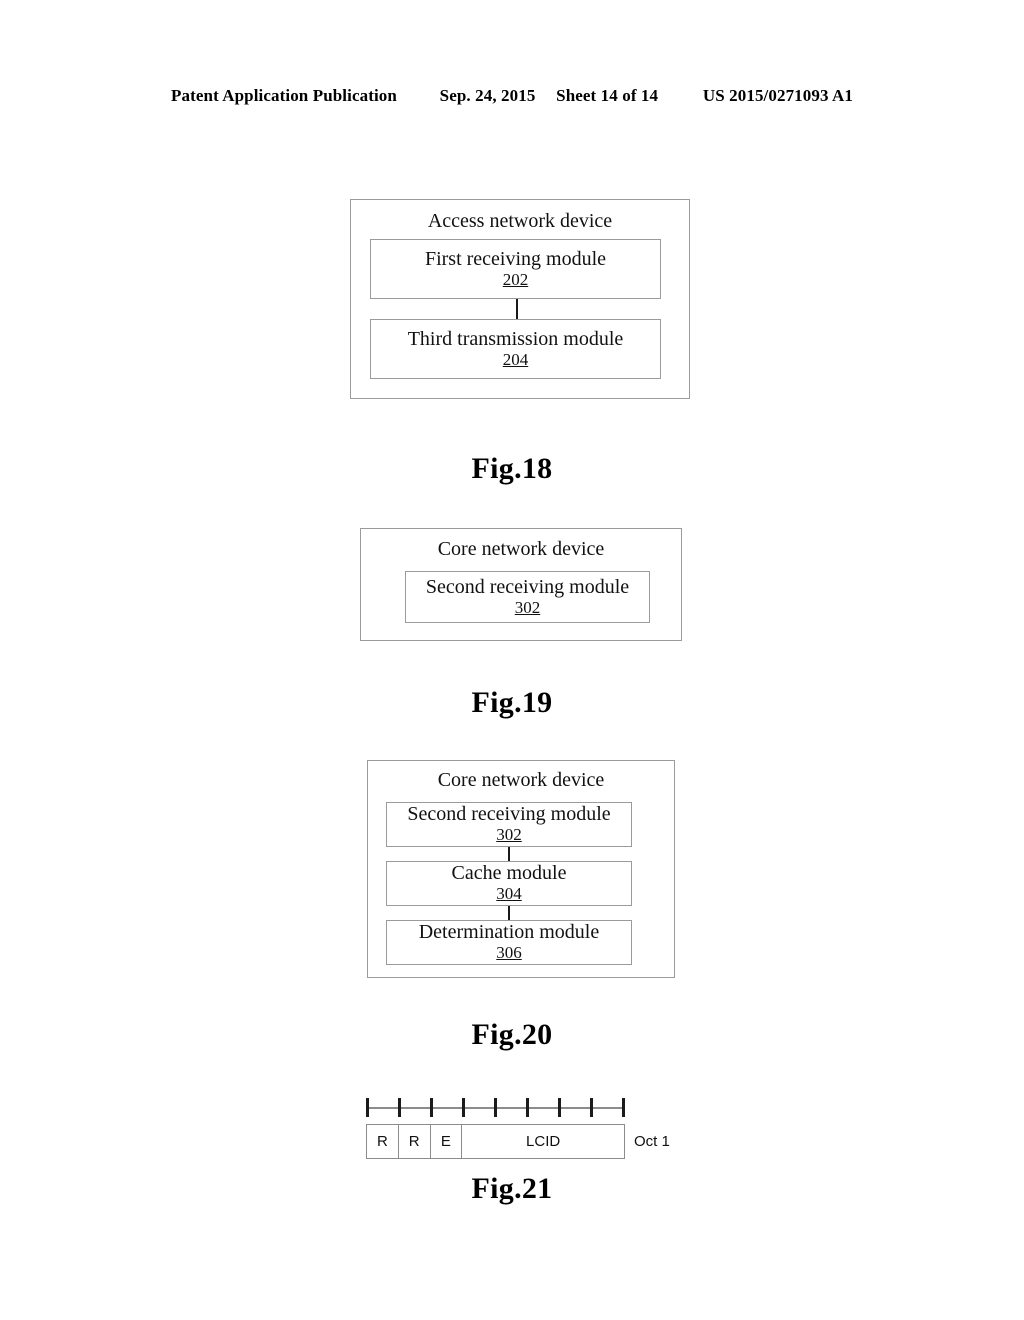 The image size is (1024, 1320). Describe the element at coordinates (515, 258) in the screenshot. I see `module-label: First receiving module` at that location.